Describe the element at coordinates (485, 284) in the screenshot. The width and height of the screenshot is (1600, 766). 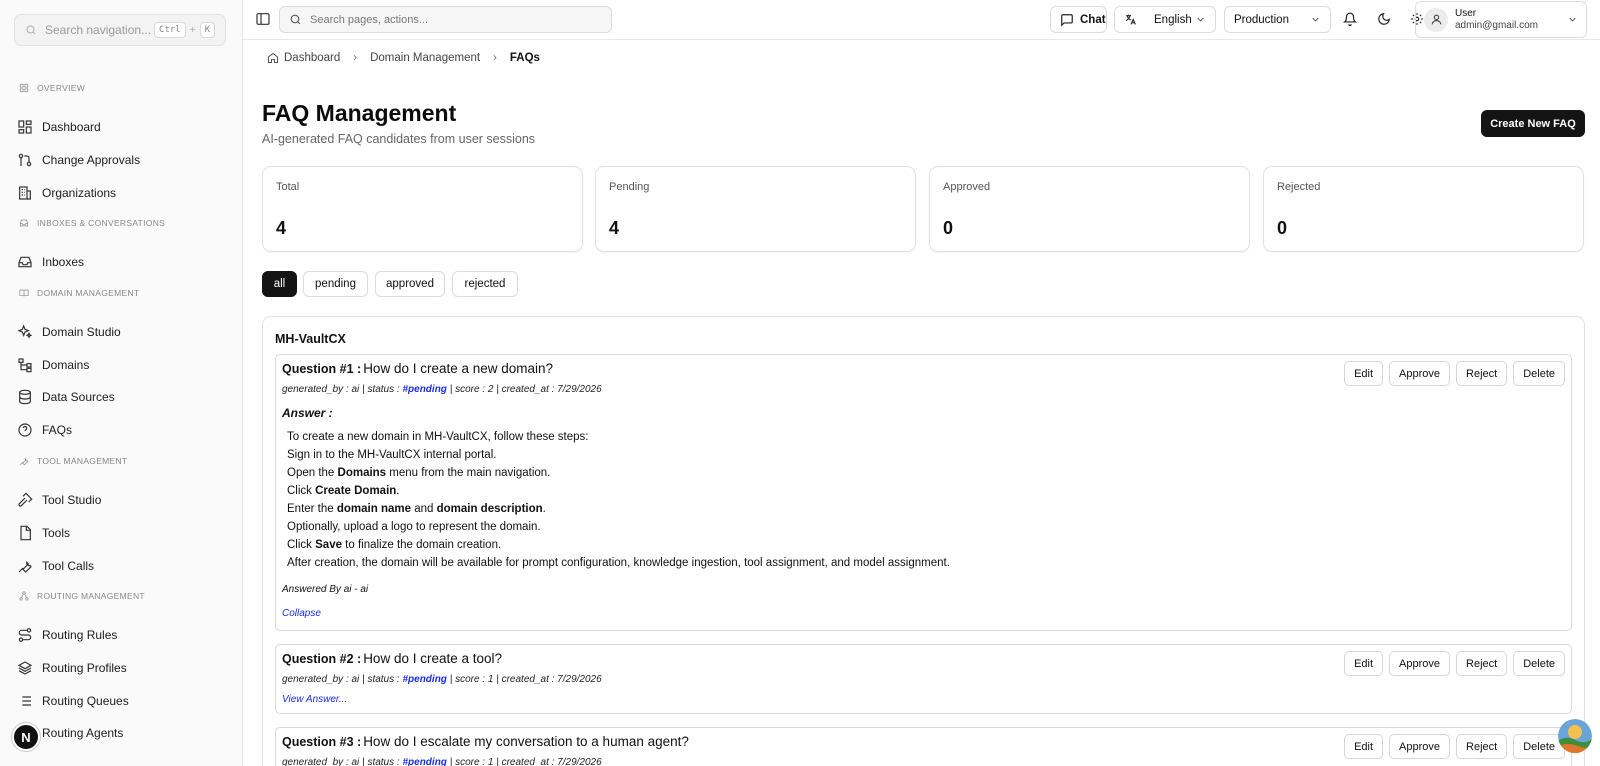
I see `filter-rejected: rejected` at that location.